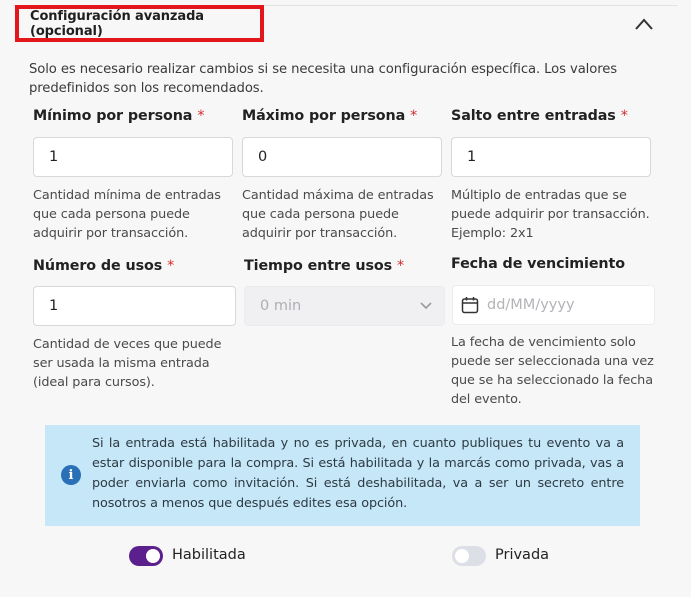 This screenshot has height=597, width=691. What do you see at coordinates (281, 306) in the screenshot?
I see `interval-value: 0 min` at bounding box center [281, 306].